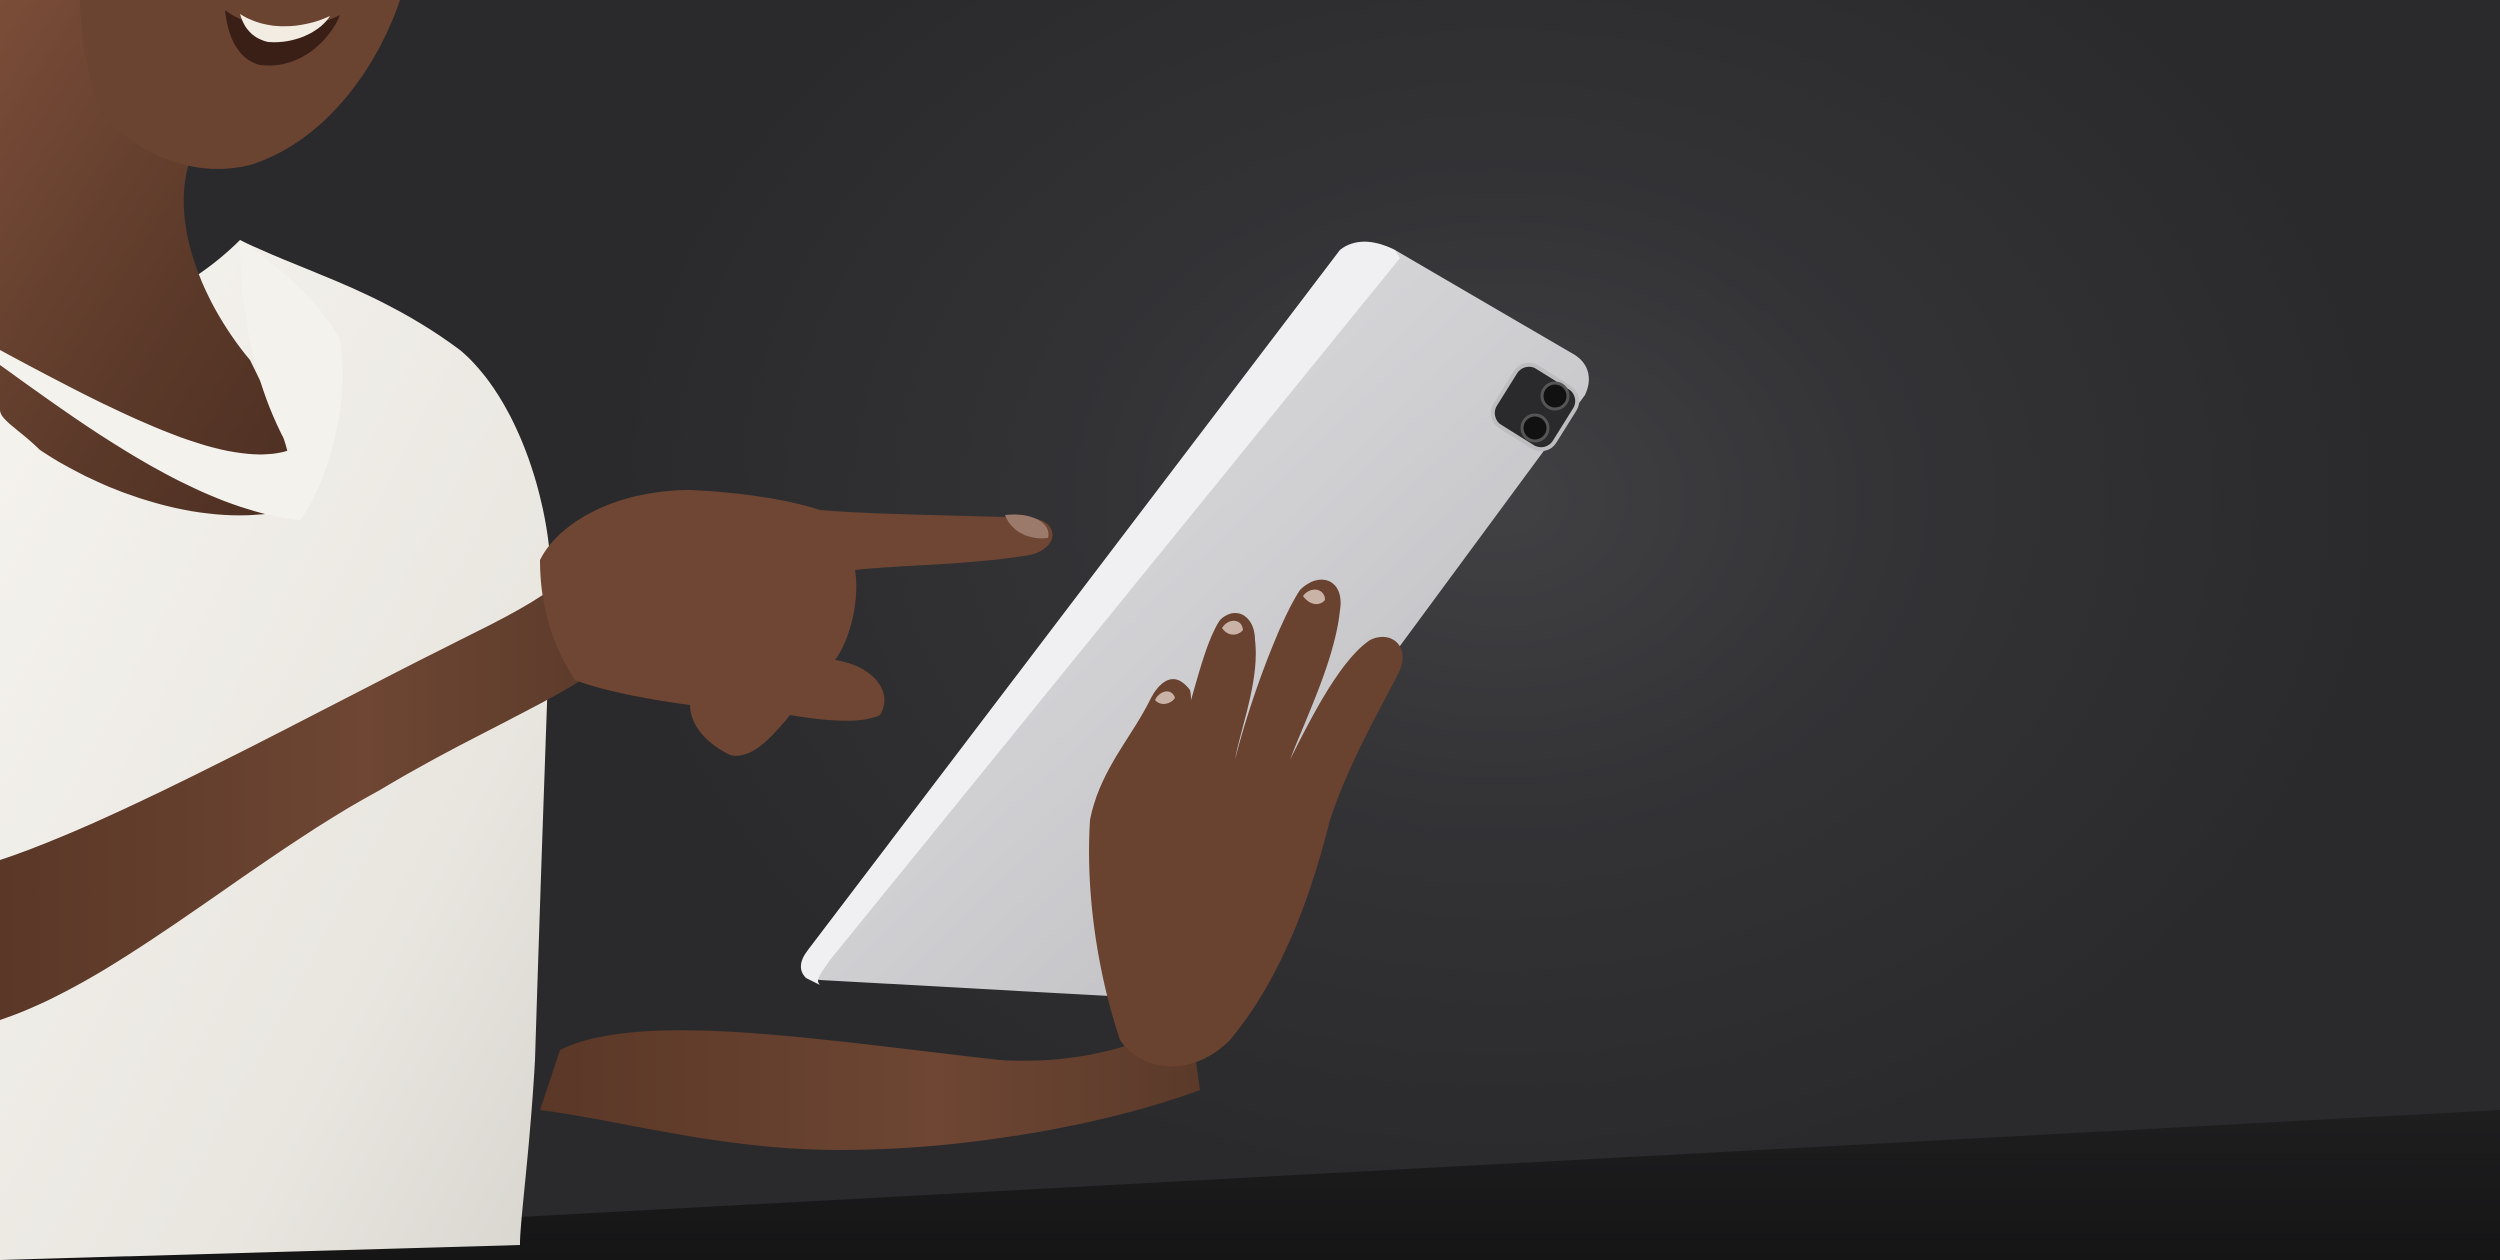  I want to click on pointing-hand, so click(796, 623).